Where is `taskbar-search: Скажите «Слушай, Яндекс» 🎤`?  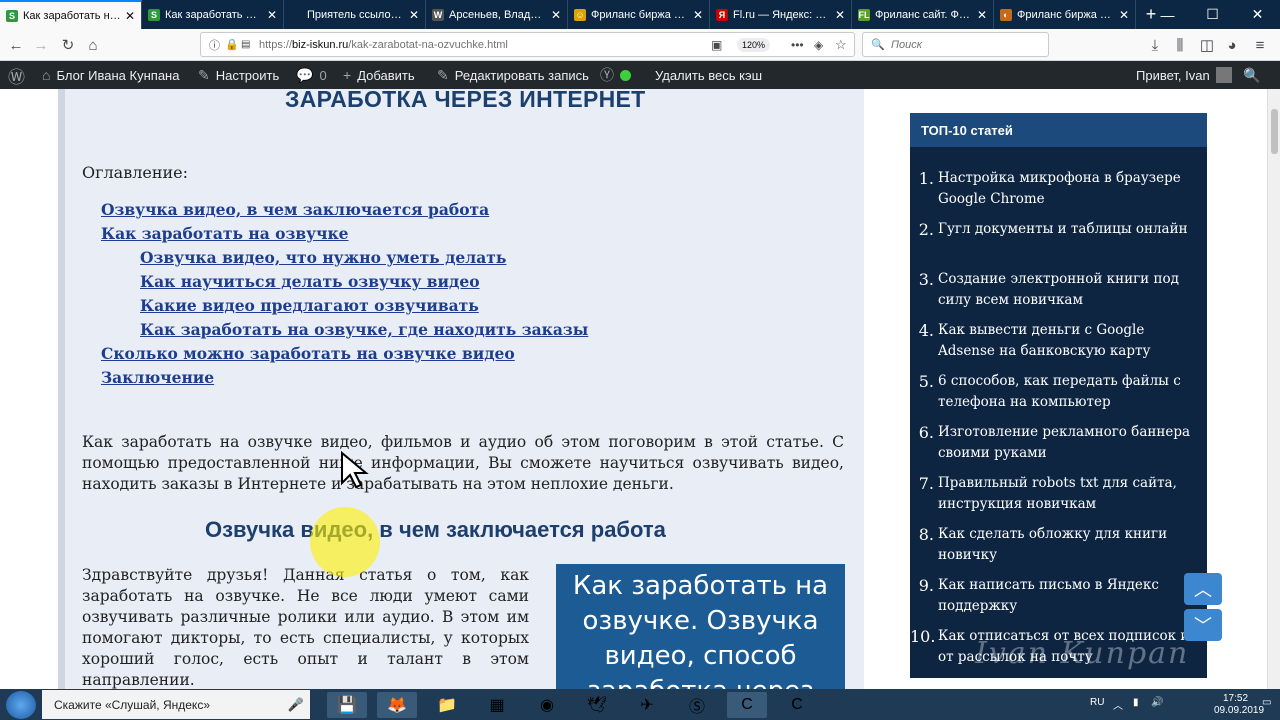
taskbar-search: Скажите «Слушай, Яндекс» 🎤 is located at coordinates (176, 704).